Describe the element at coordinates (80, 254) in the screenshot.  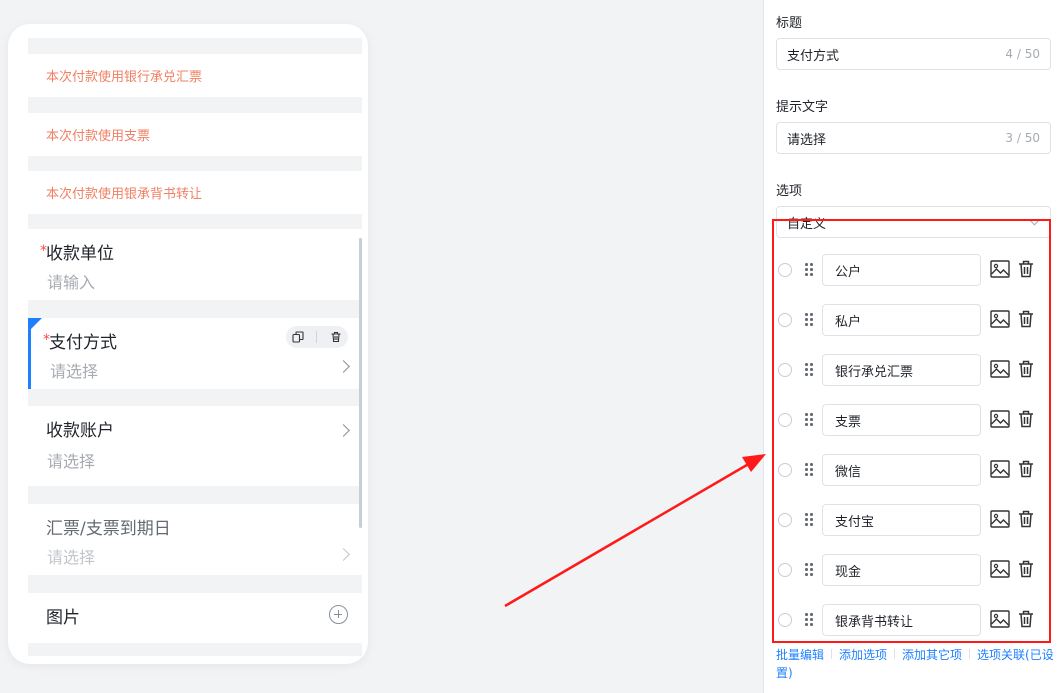
I see `field-label: 收款单位` at that location.